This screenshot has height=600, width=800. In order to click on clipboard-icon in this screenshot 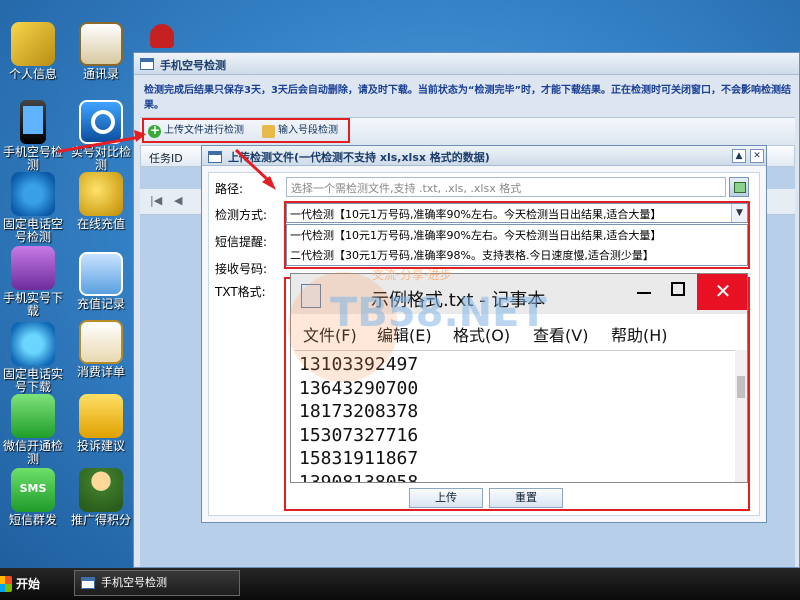, I will do `click(101, 342)`.